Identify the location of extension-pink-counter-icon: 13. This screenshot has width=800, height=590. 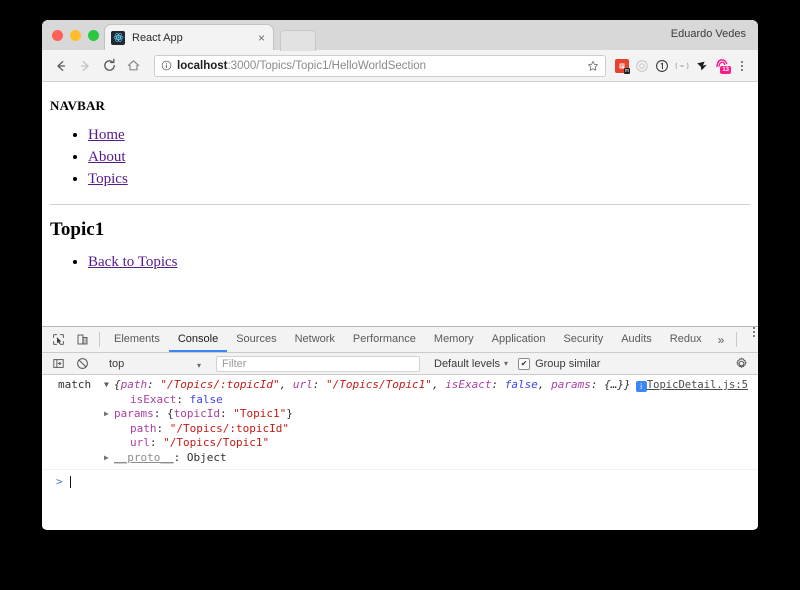
(722, 66).